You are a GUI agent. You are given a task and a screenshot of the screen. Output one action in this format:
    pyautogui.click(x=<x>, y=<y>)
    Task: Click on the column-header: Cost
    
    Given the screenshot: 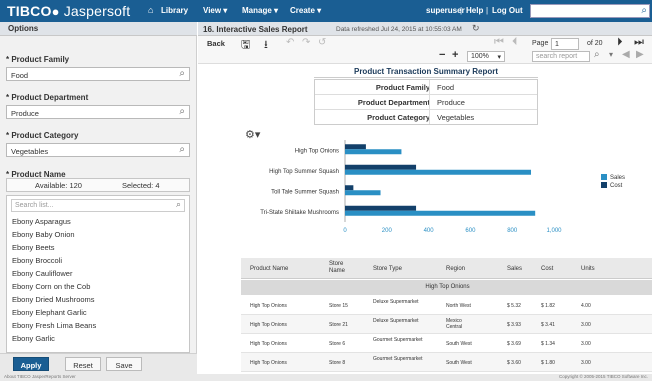 What is the action you would take?
    pyautogui.click(x=547, y=269)
    